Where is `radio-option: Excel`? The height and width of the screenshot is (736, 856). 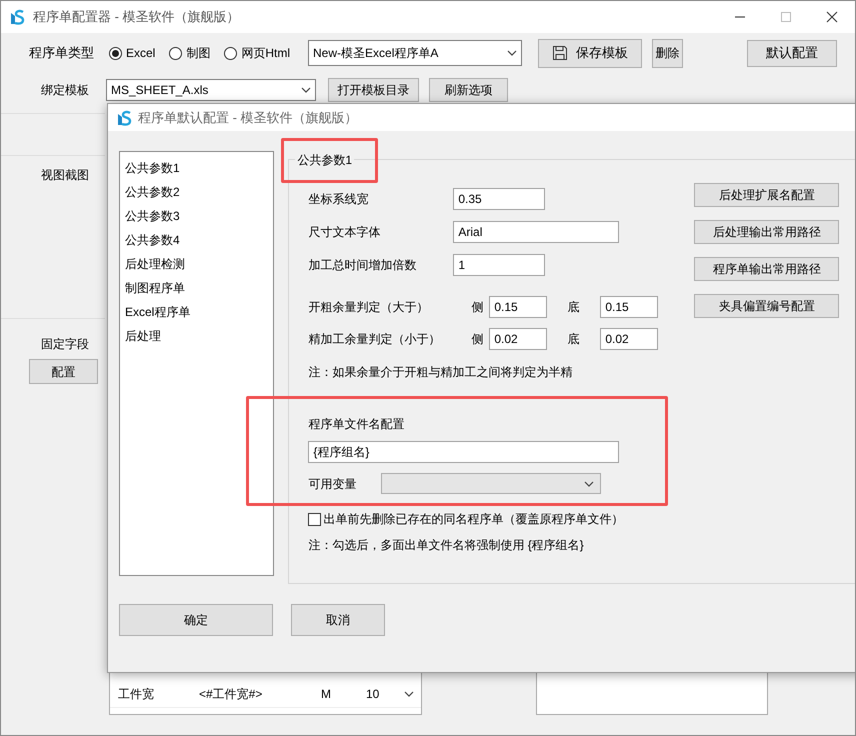
radio-option: Excel is located at coordinates (132, 53).